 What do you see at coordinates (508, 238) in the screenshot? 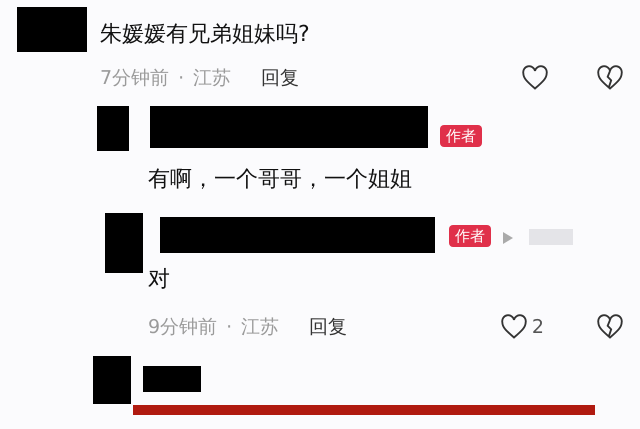
I see `triangle-icon` at bounding box center [508, 238].